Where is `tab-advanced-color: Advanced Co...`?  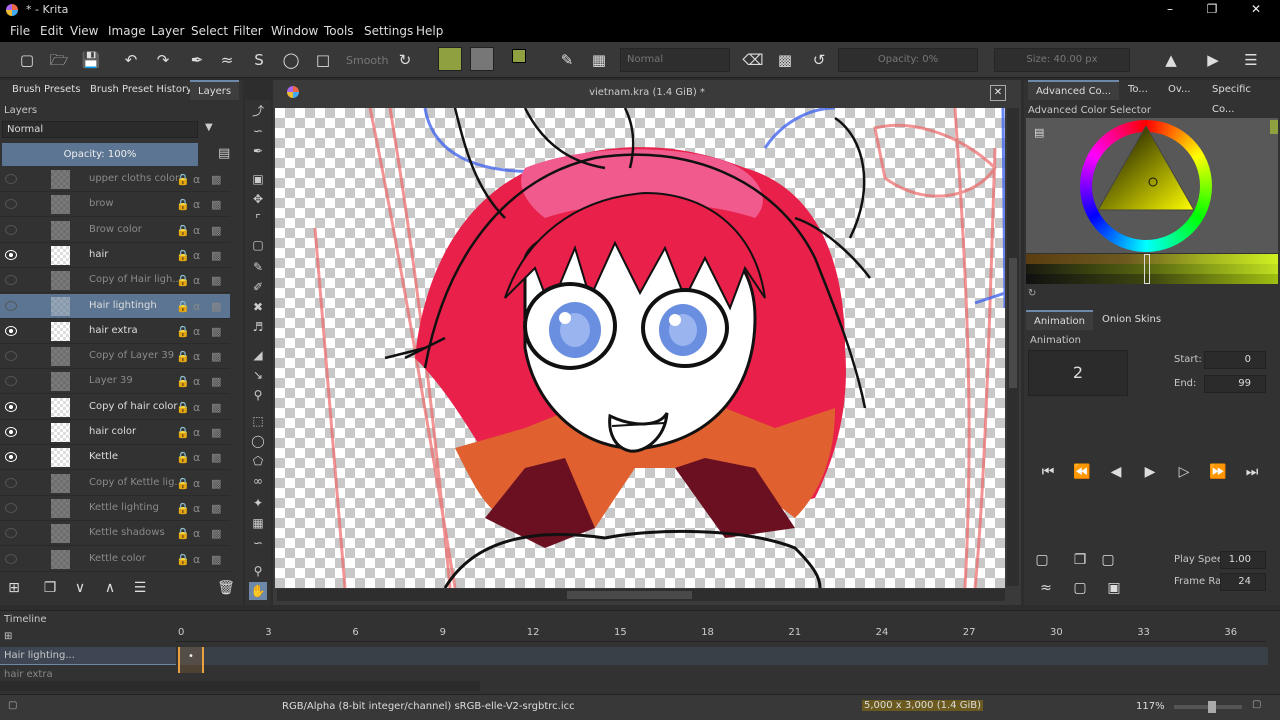
tab-advanced-color: Advanced Co... is located at coordinates (1074, 90).